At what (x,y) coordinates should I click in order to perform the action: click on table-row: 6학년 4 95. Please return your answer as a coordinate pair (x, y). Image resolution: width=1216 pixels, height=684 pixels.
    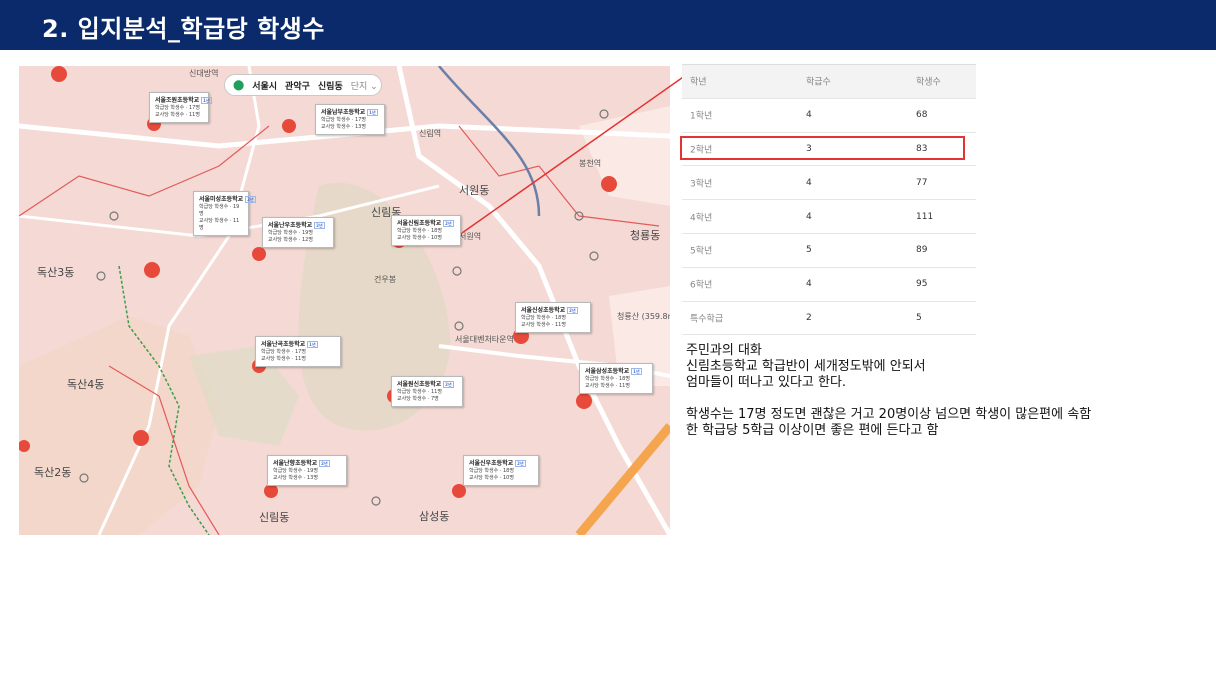
    Looking at the image, I should click on (829, 285).